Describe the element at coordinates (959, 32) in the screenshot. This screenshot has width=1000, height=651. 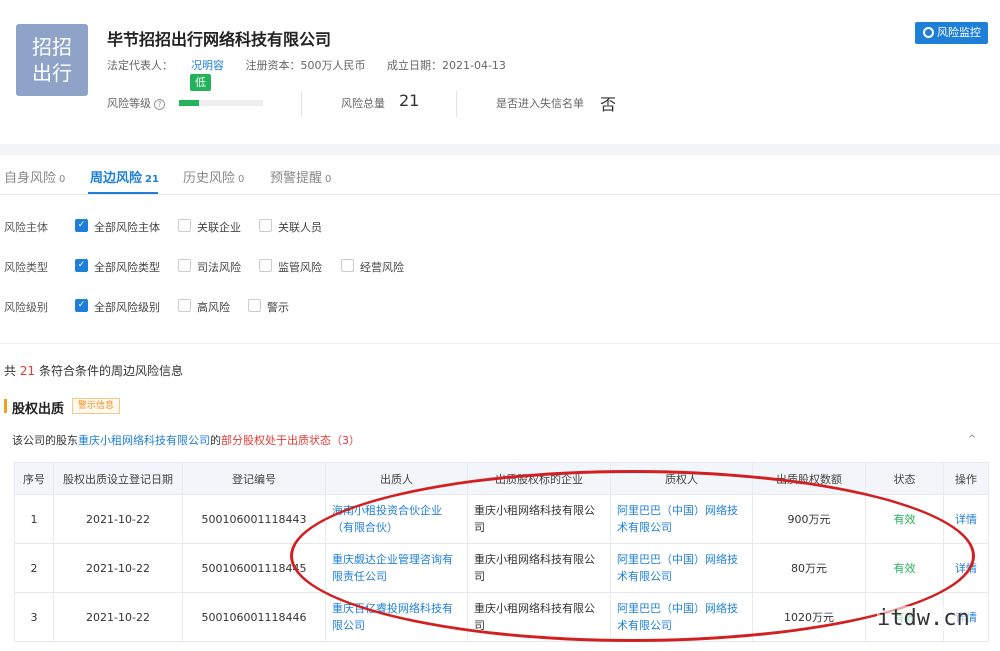
I see `risk-monitor-label: 风险监控` at that location.